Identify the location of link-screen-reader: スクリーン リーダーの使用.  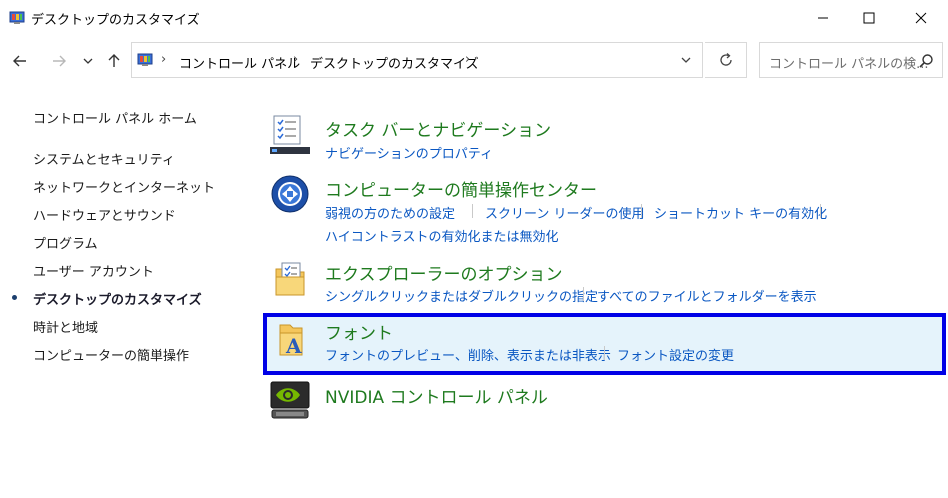
(564, 212).